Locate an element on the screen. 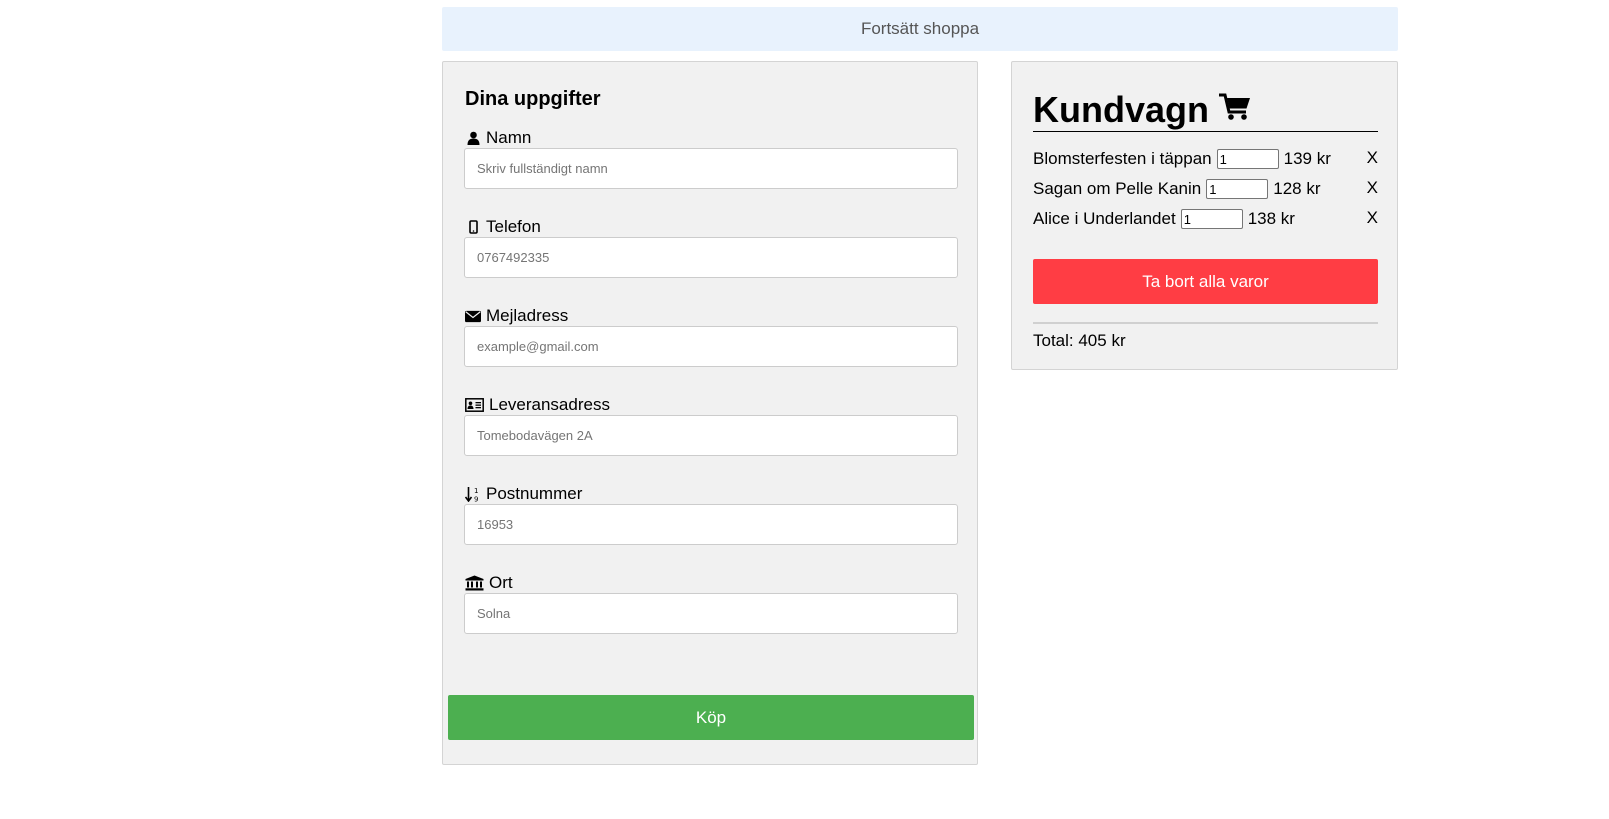 The width and height of the screenshot is (1609, 819). continue-shopping-button: Fortsätt shoppa is located at coordinates (920, 29).